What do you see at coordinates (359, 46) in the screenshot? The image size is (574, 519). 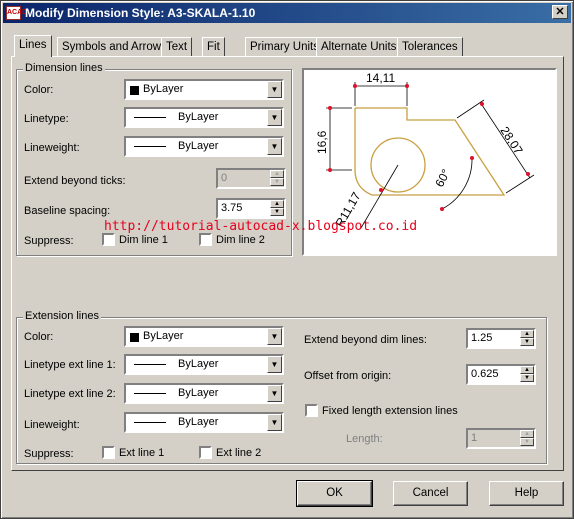 I see `tab-alternate-units: Alternate Units` at bounding box center [359, 46].